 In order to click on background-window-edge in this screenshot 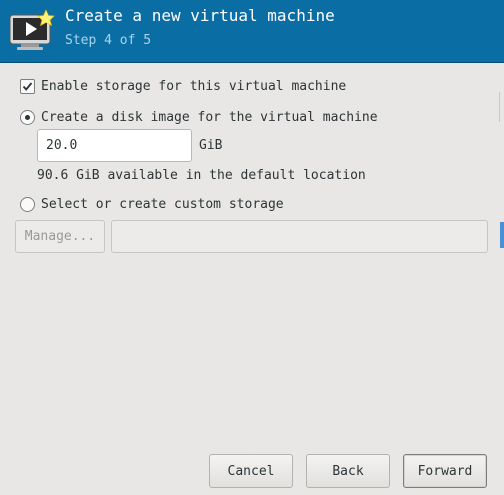, I will do `click(501, 107)`.